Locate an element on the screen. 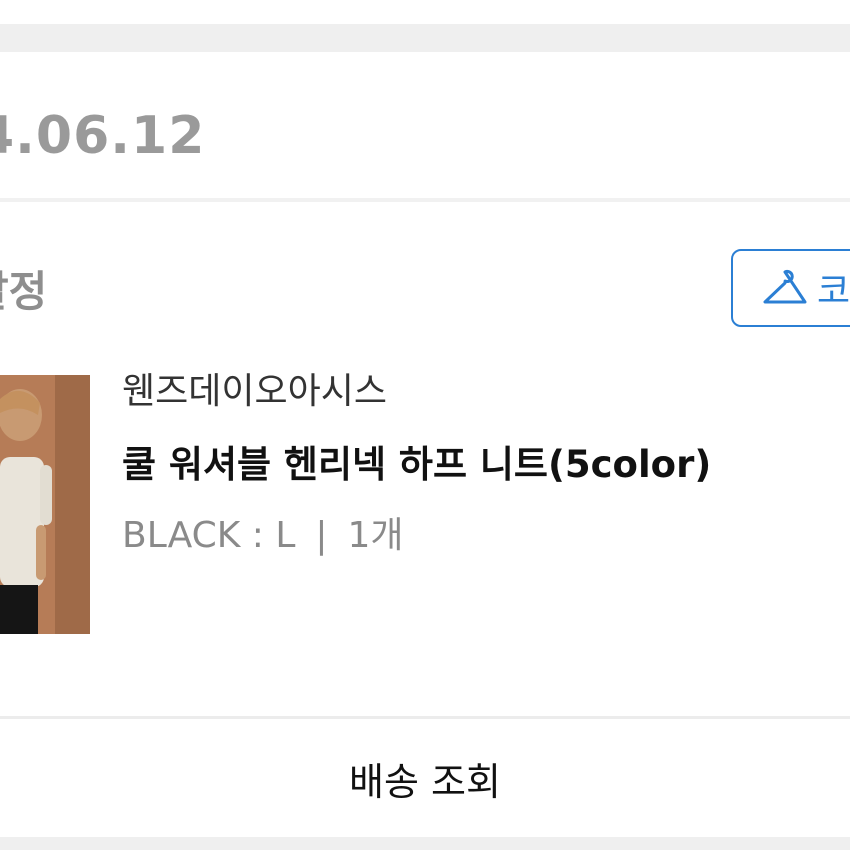  order-date: 4.06.12 is located at coordinates (103, 136).